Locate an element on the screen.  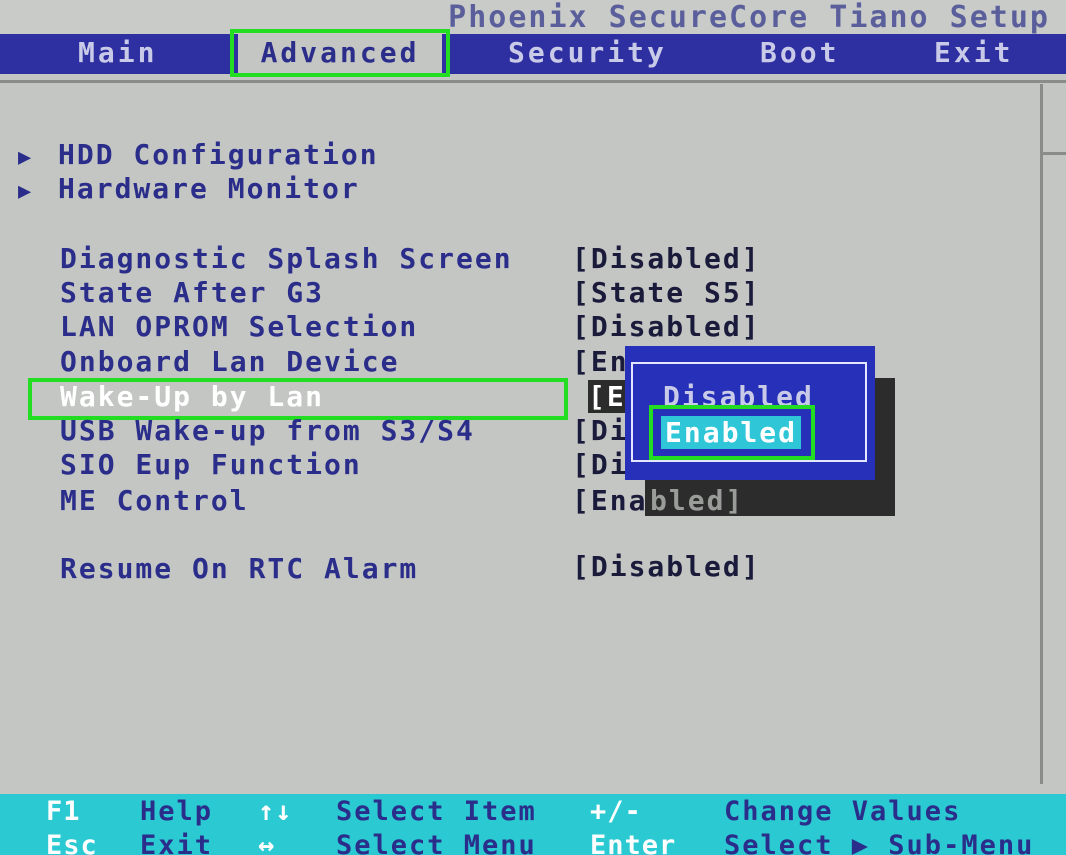
submenu-hdd-configuration: ▶ HDD Configuration is located at coordinates (198, 154).